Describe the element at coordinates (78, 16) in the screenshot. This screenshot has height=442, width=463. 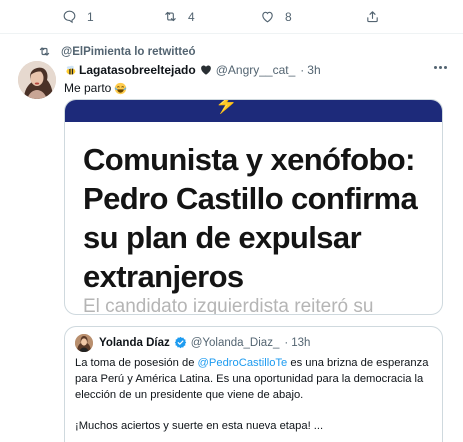
I see `reply-button: 1` at that location.